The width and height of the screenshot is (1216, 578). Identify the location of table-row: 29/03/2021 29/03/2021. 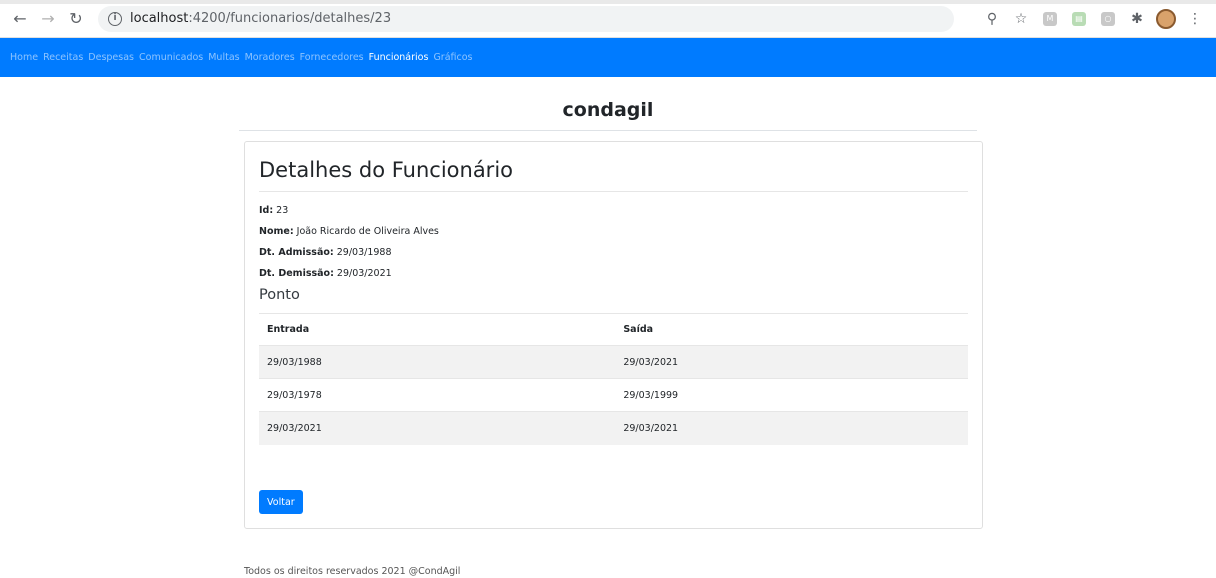
(613, 428).